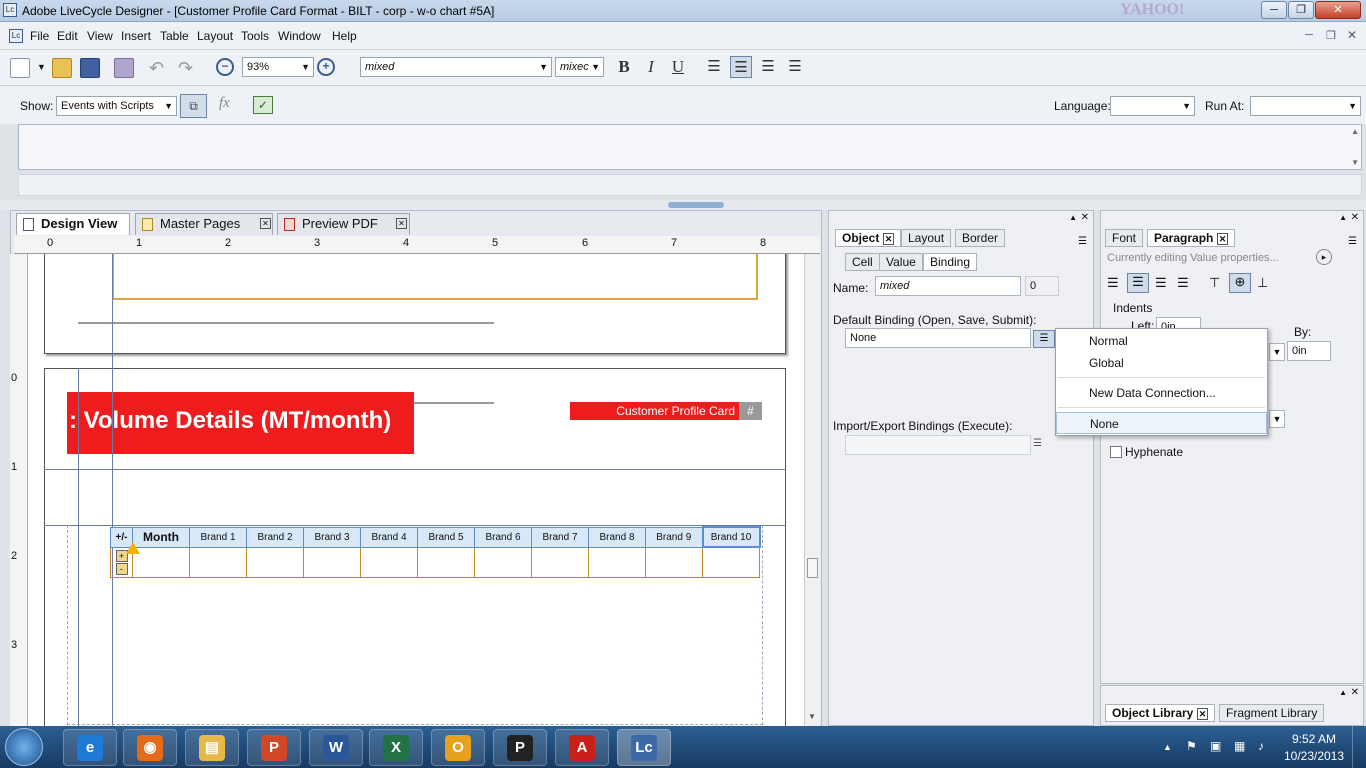 The width and height of the screenshot is (1366, 768). I want to click on tab-paragraph: Paragraph ✕, so click(1191, 238).